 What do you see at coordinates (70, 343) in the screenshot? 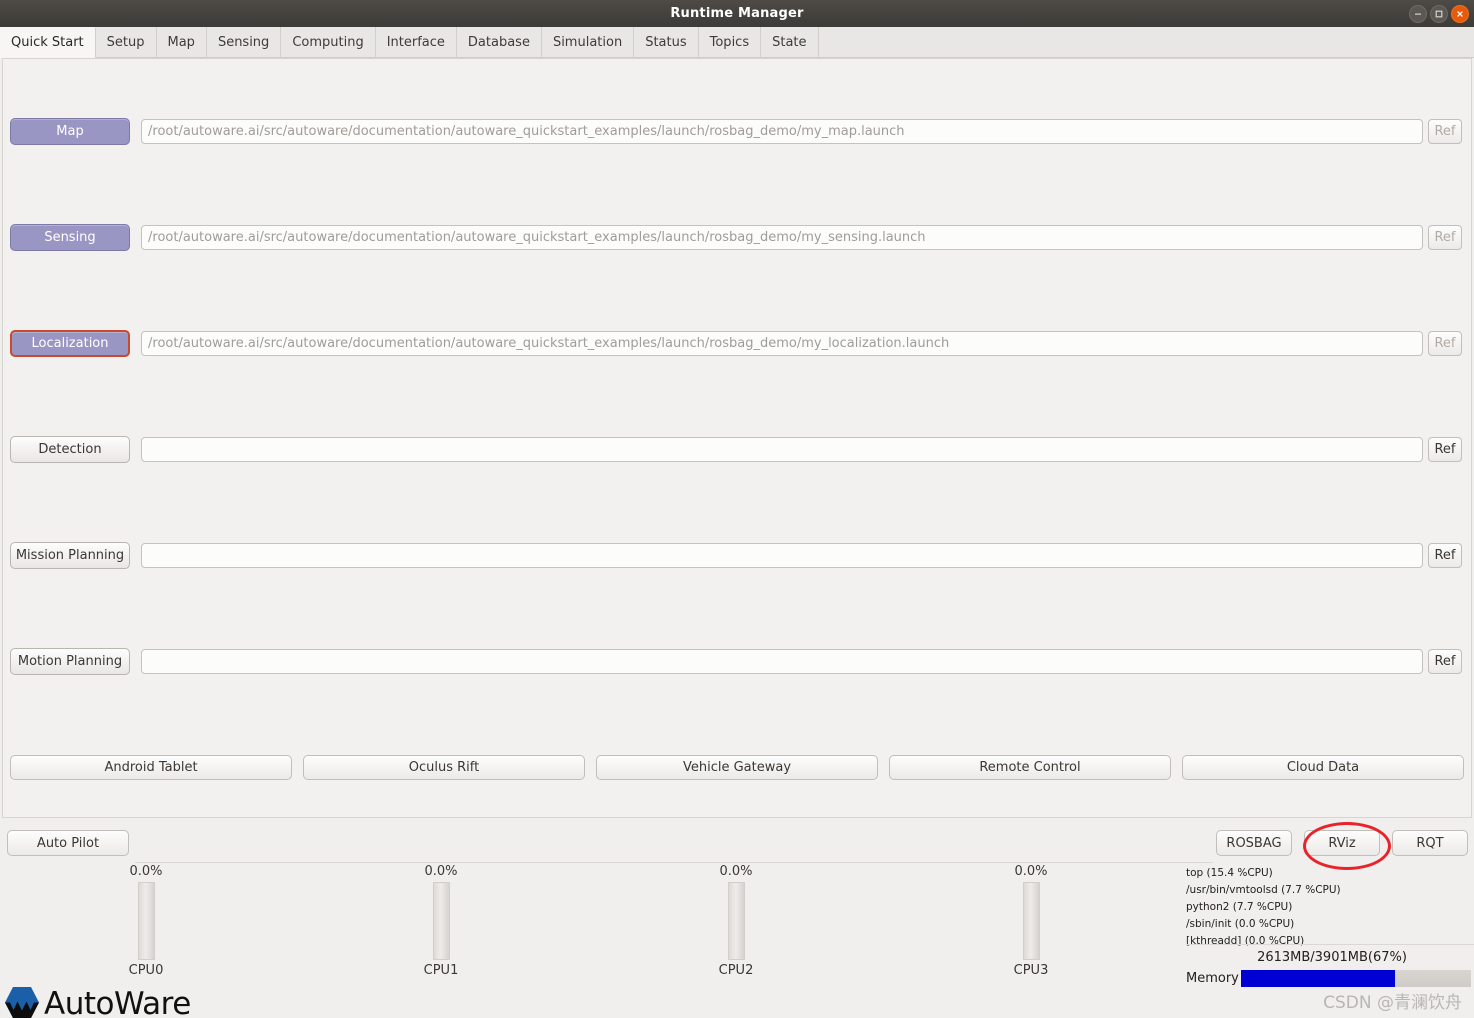
I see `localization-launch-button: Localization` at bounding box center [70, 343].